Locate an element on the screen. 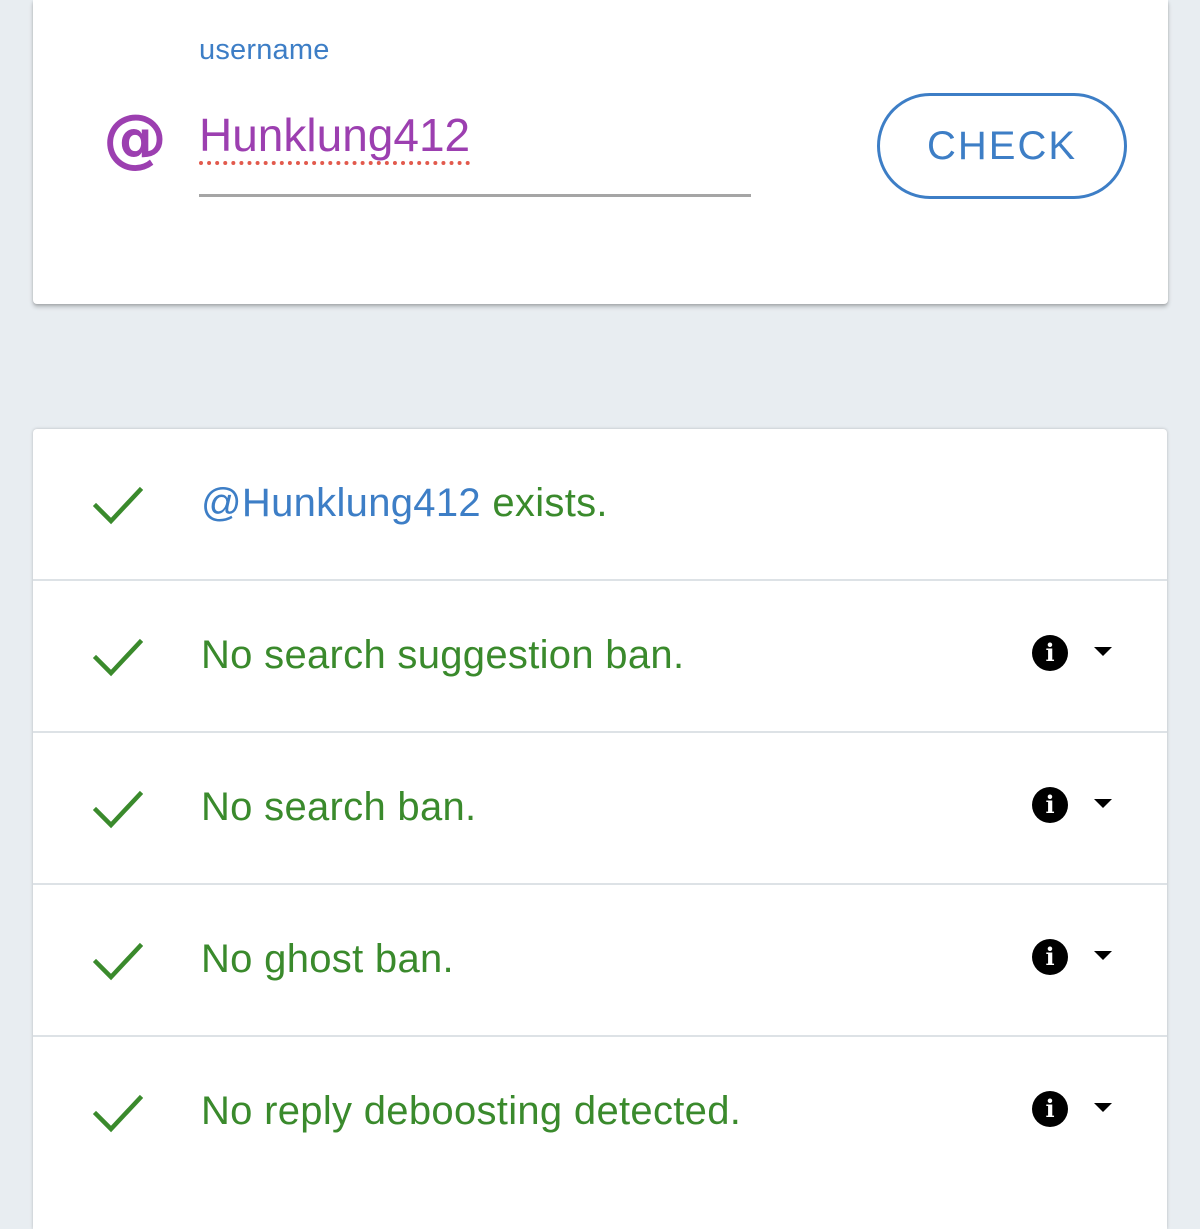 This screenshot has height=1229, width=1200. result-row-search-ban: No search ban. i is located at coordinates (600, 809).